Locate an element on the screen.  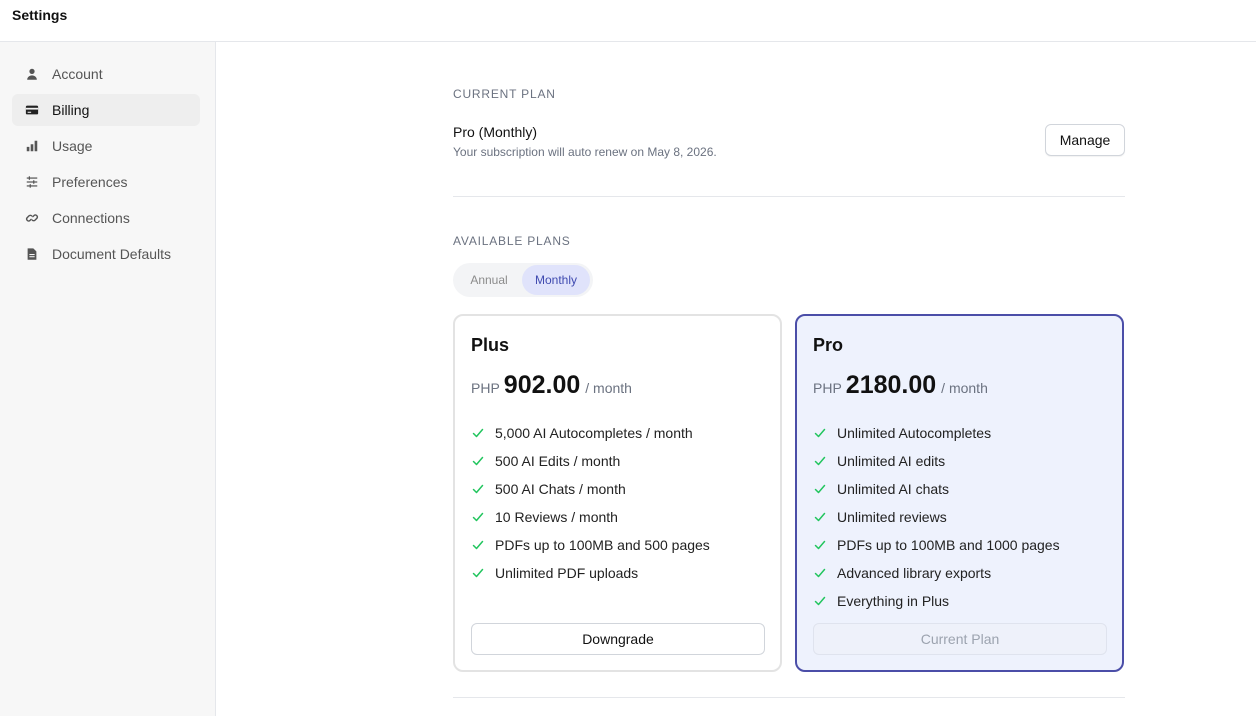
feature-item: Unlimited Autocompletes is located at coordinates (936, 433).